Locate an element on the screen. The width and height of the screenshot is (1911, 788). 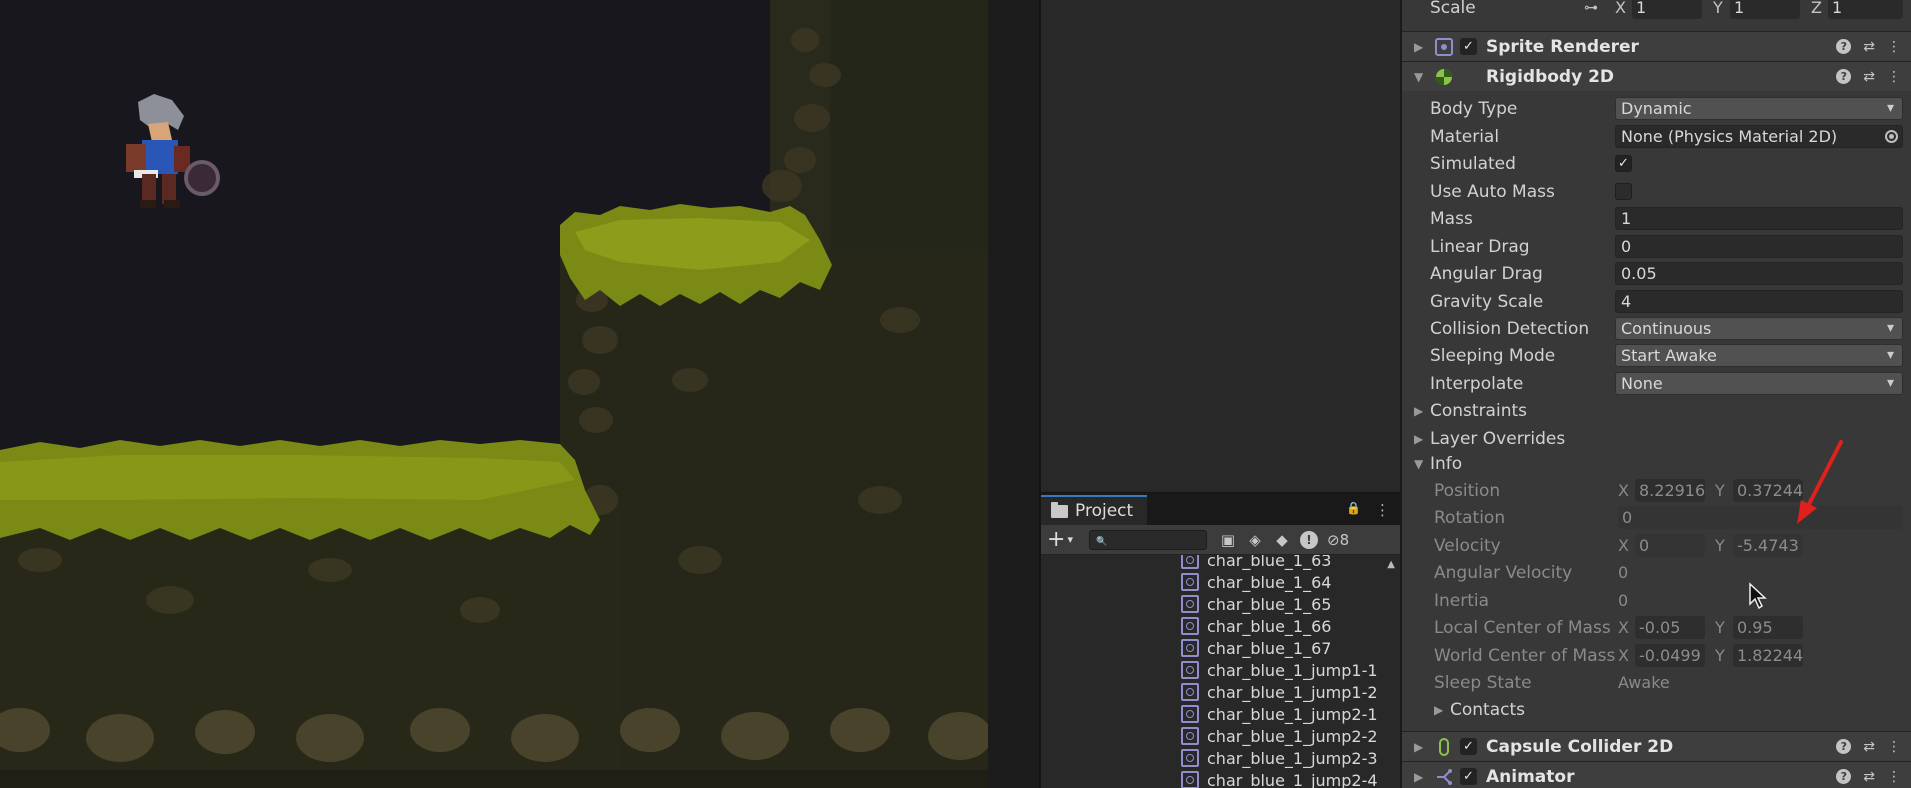
list-item: char_blue_1_jump1-1 is located at coordinates (1279, 670).